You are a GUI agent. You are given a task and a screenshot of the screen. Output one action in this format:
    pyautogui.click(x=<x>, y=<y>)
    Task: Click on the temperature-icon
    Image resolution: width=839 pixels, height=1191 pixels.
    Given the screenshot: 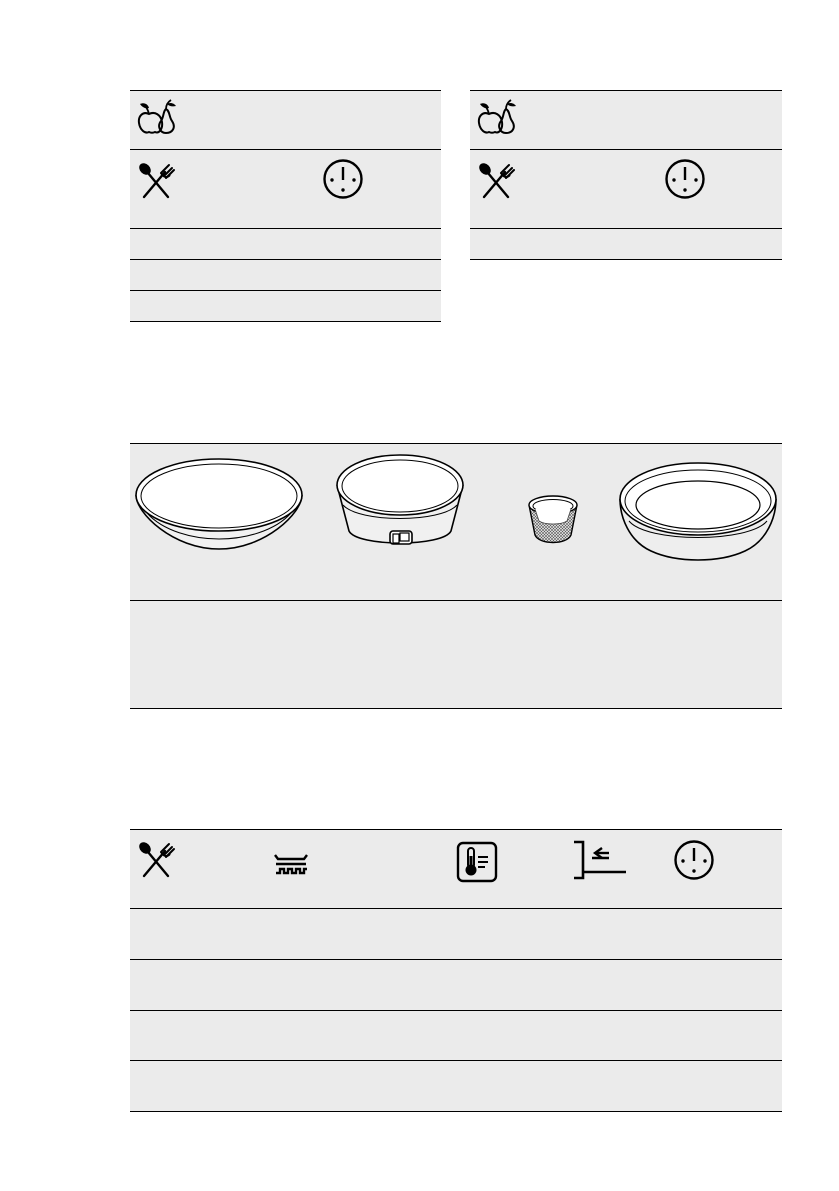 What is the action you would take?
    pyautogui.click(x=477, y=862)
    